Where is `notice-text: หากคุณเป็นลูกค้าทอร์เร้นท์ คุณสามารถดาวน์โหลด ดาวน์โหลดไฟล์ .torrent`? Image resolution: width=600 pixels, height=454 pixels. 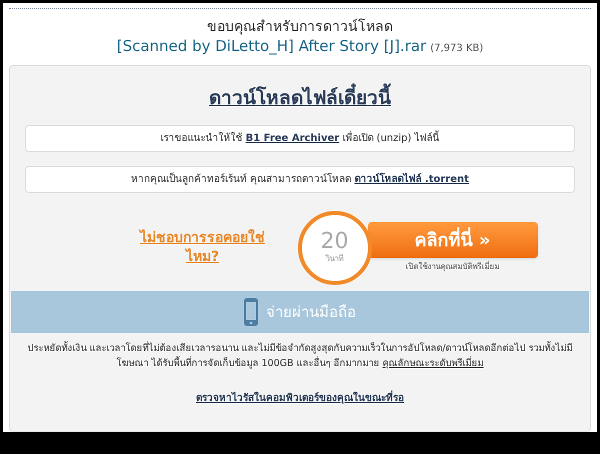 notice-text: หากคุณเป็นลูกค้าทอร์เร้นท์ คุณสามารถดาวน์โหลด ดาวน์โหลดไฟล์ .torrent is located at coordinates (300, 179).